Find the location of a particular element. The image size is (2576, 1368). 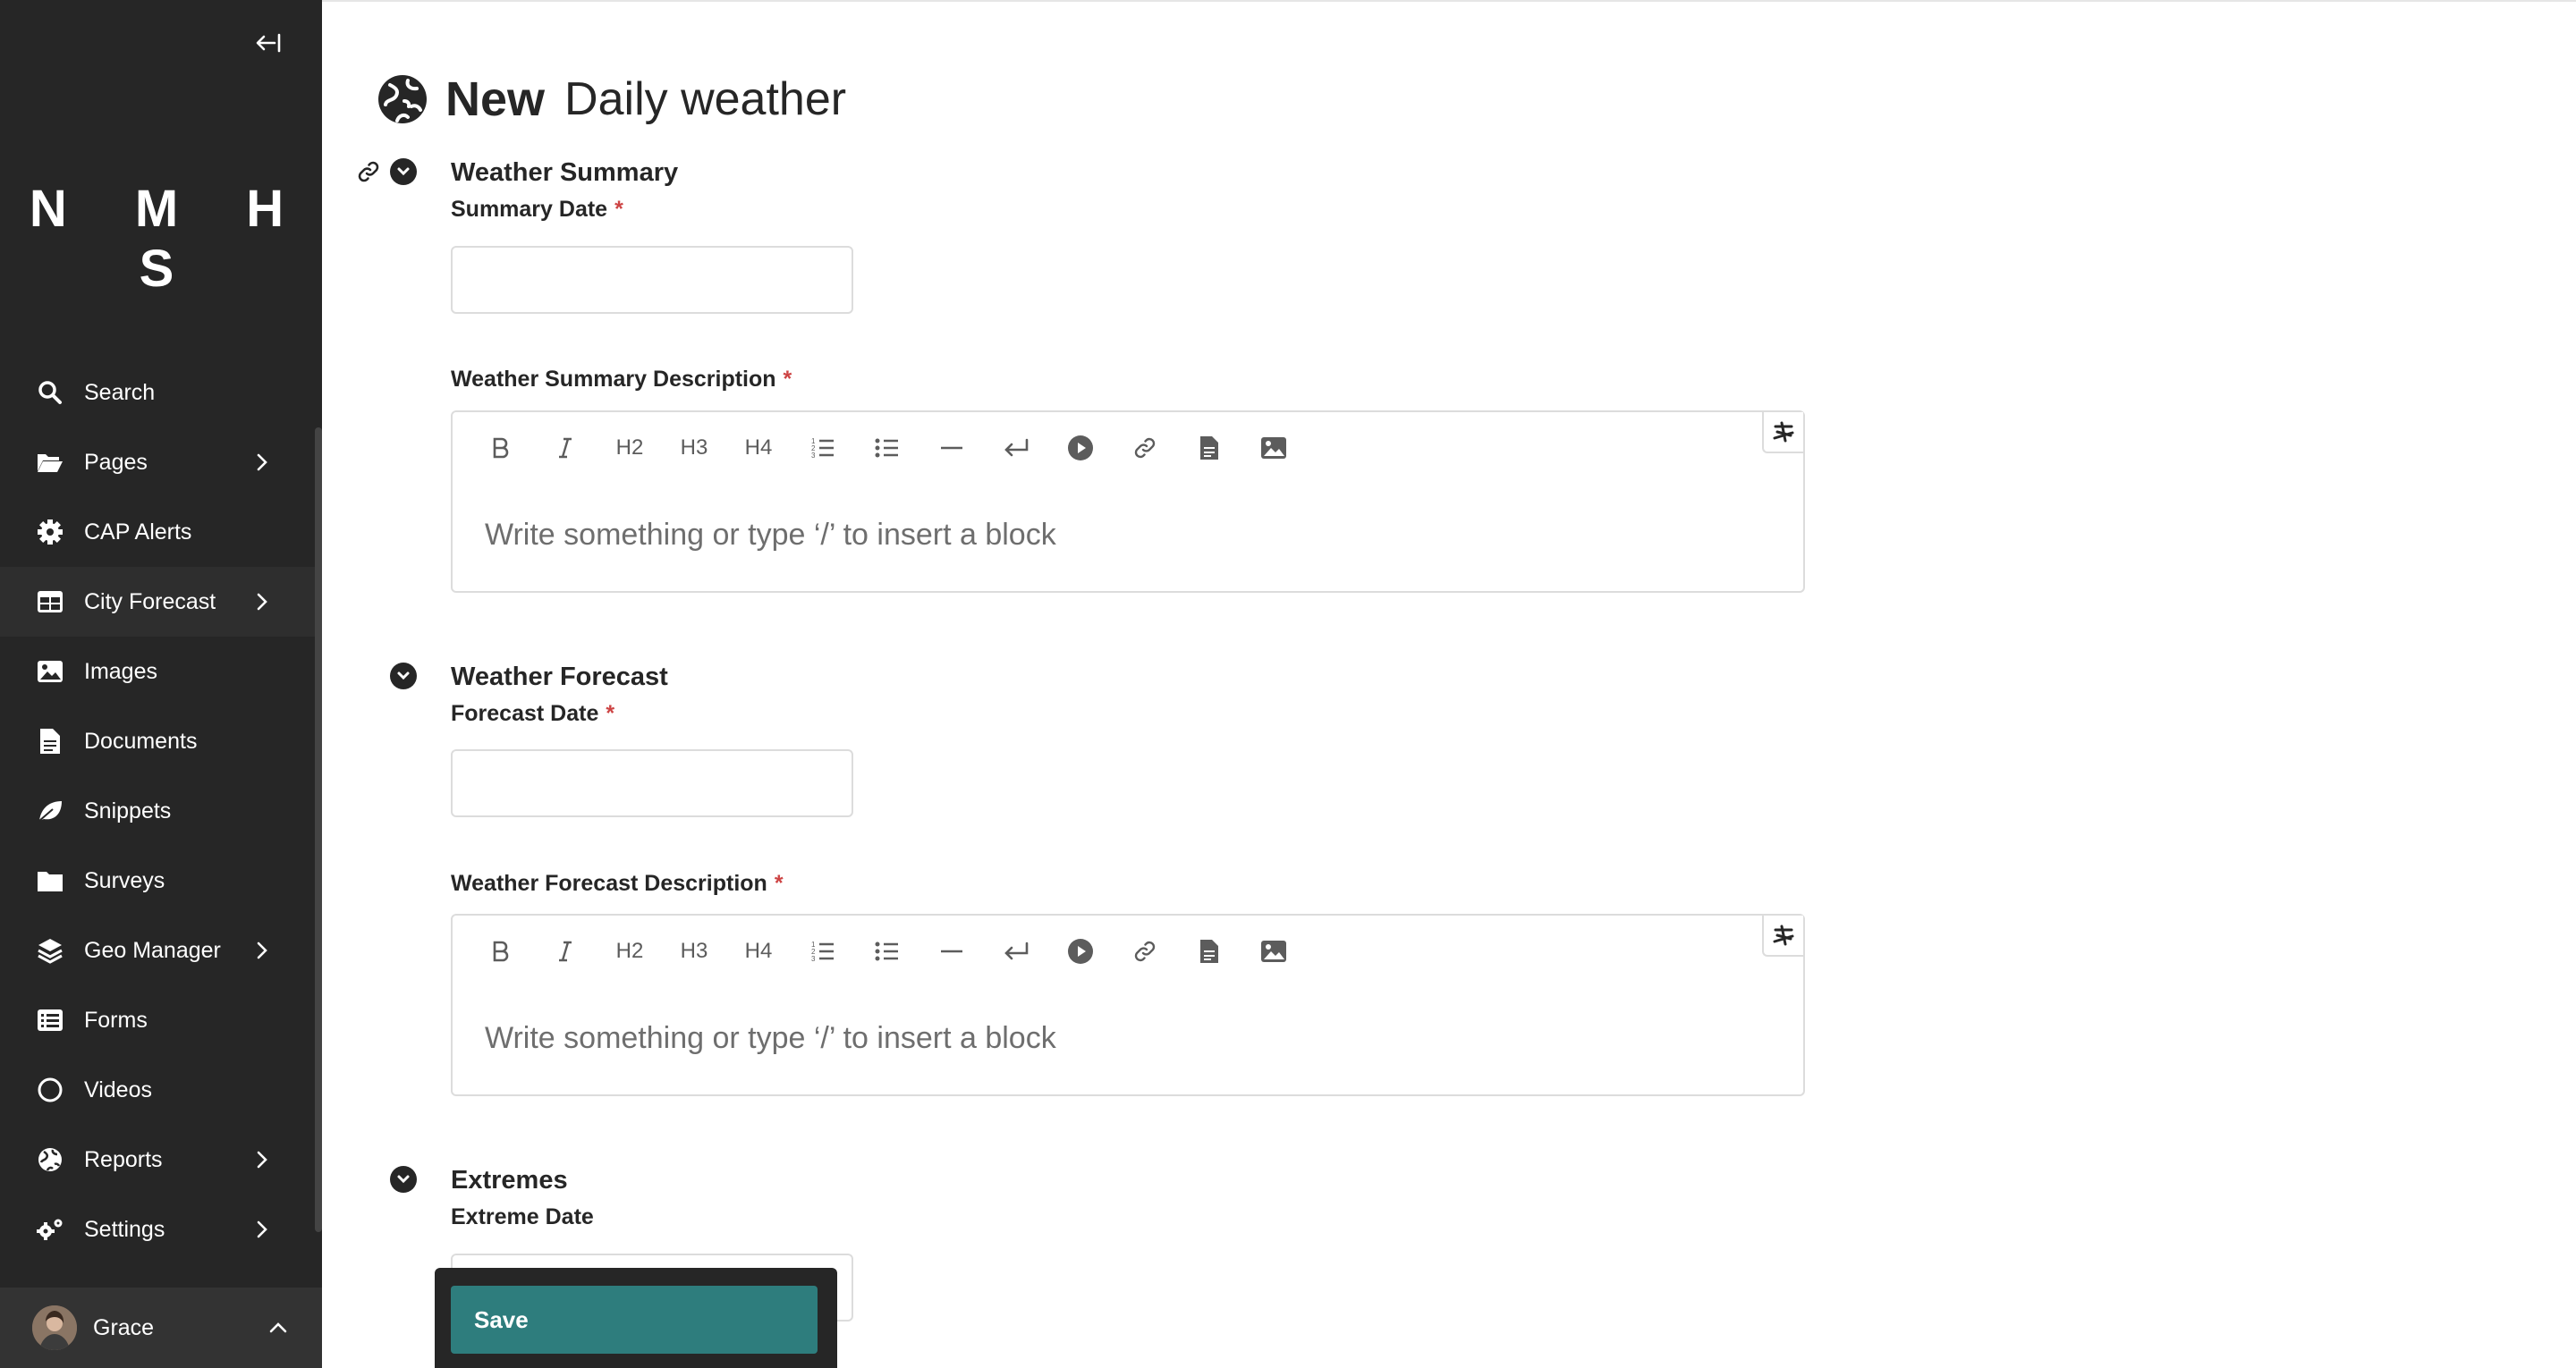

anchor-link-icon is located at coordinates (368, 172).